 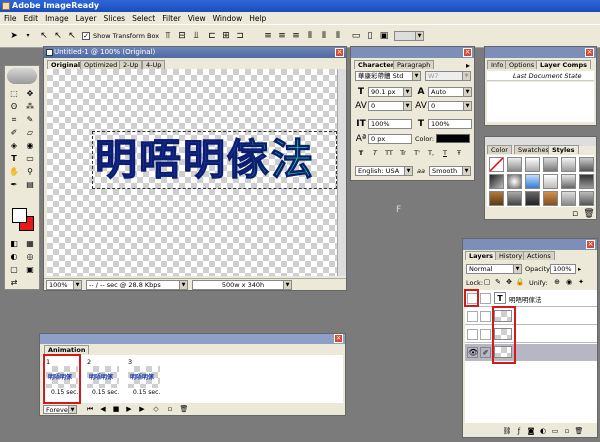 What do you see at coordinates (341, 172) in the screenshot?
I see `vertical-scrollbar` at bounding box center [341, 172].